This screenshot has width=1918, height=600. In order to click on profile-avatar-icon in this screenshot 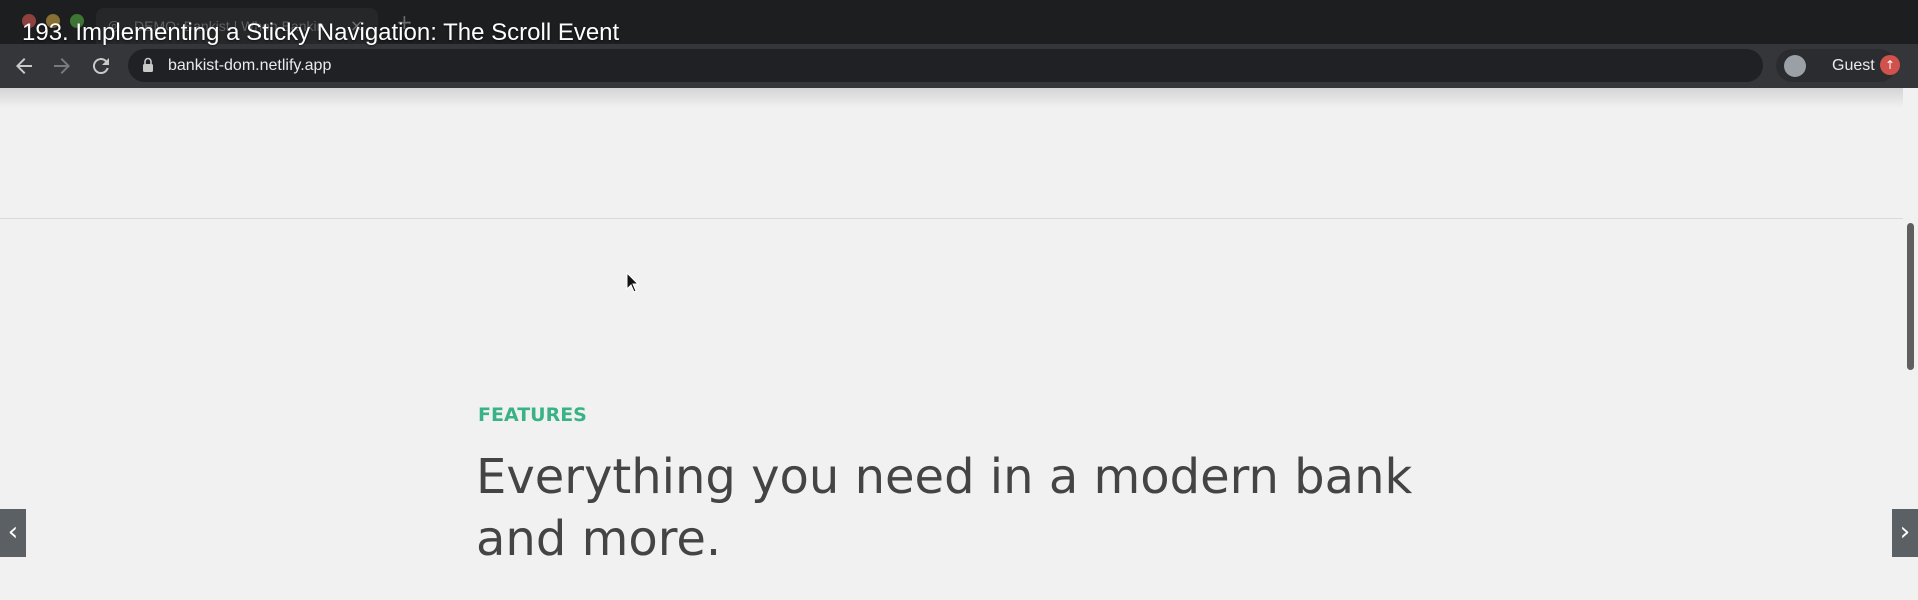, I will do `click(1795, 66)`.